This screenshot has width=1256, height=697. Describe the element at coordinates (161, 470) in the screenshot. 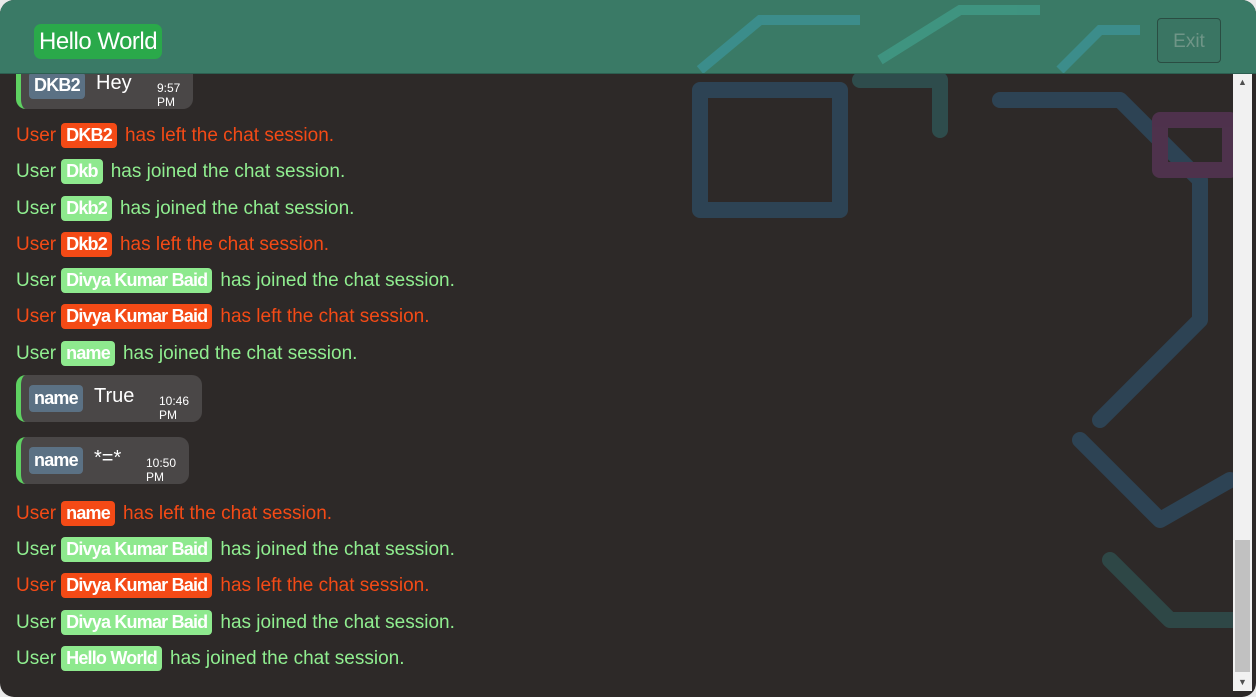

I see `message-time: 10:50 PM` at that location.